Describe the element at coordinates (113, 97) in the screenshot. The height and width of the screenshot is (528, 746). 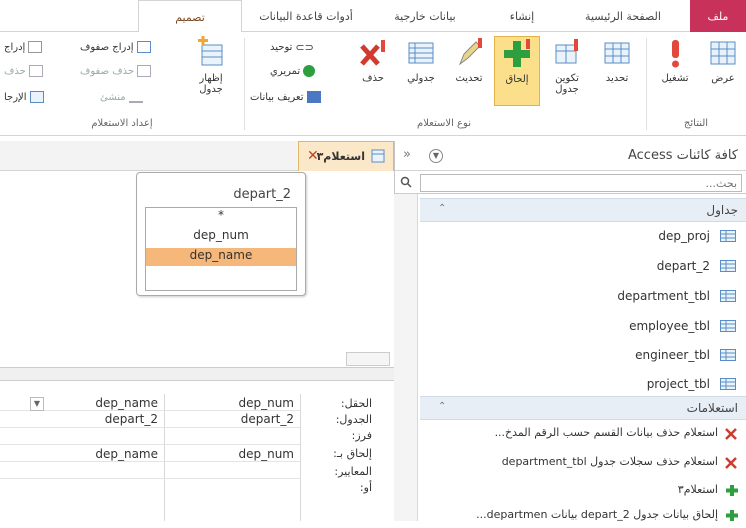
I see `builder-label: منشئ` at that location.